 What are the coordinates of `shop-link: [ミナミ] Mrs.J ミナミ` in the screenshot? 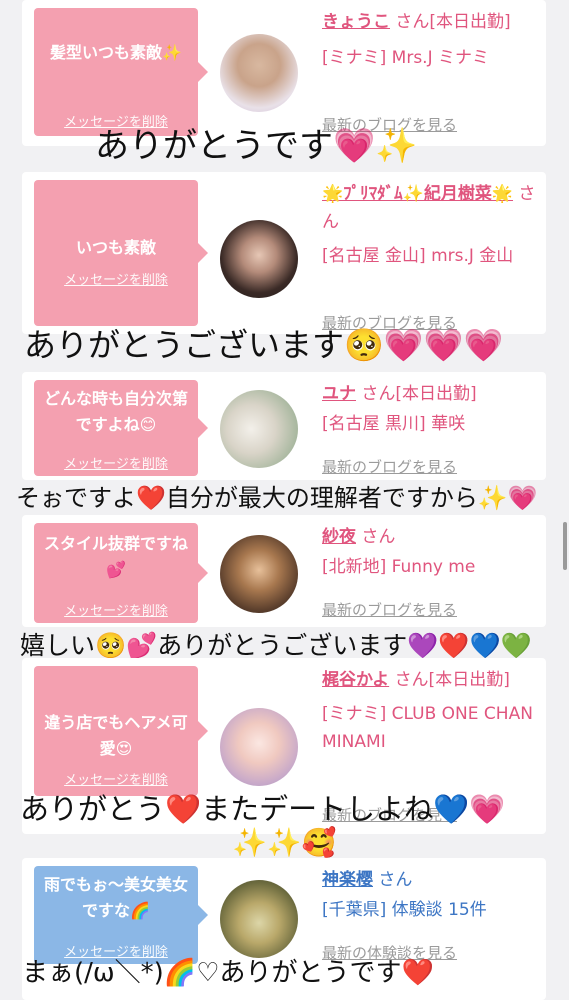 It's located at (430, 58).